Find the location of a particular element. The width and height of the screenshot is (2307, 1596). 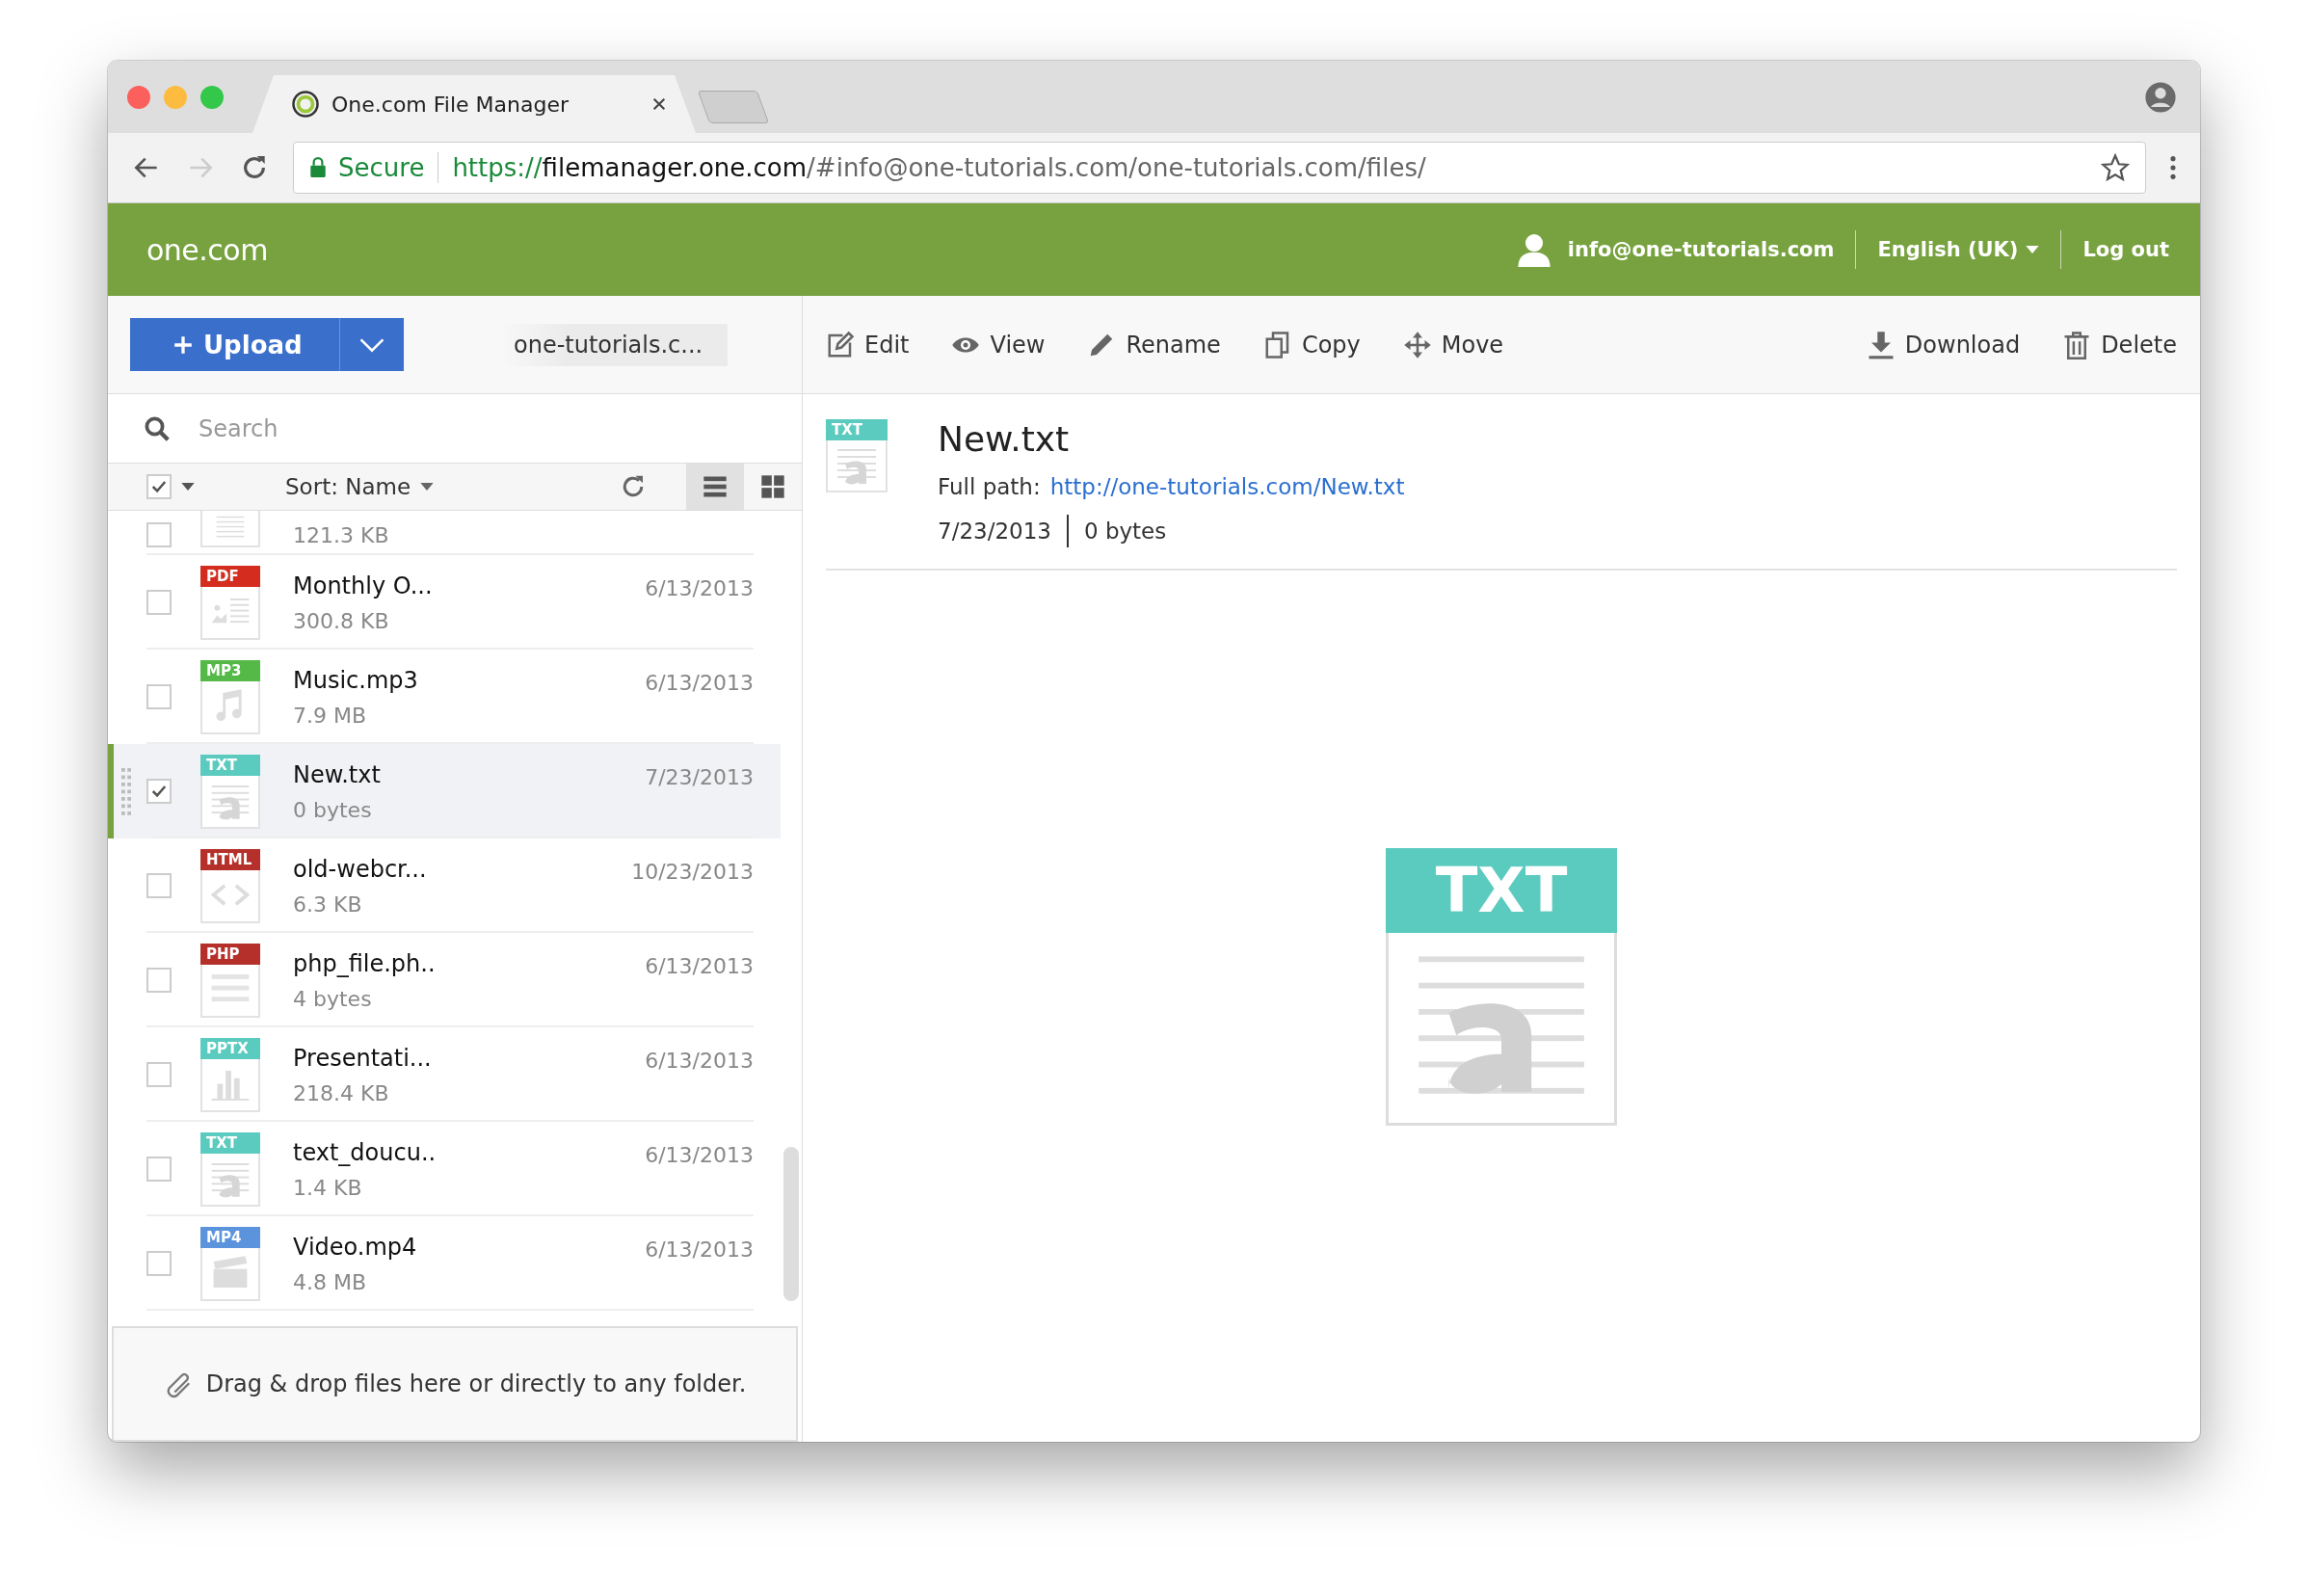

file-size: 218.4 KB is located at coordinates (341, 1092).